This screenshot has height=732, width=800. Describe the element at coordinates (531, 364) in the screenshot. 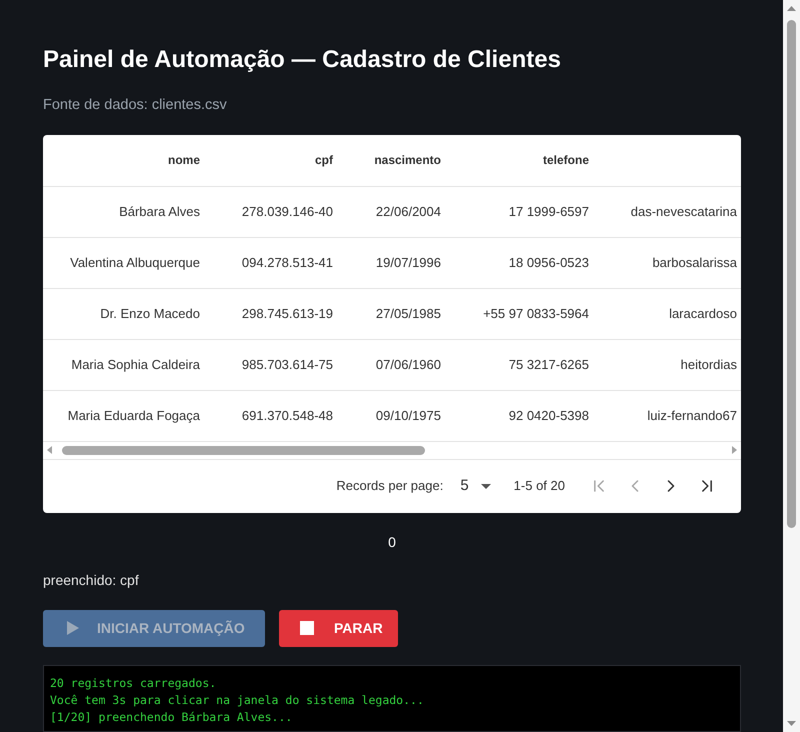

I see `table-cell: 75 3217-6265` at that location.